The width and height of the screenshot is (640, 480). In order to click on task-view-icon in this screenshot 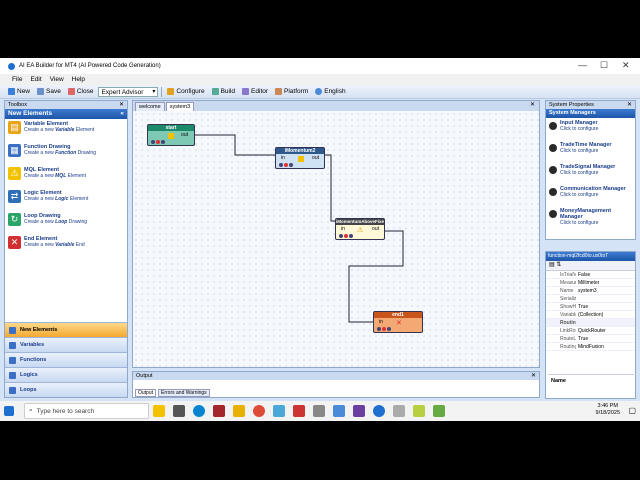, I will do `click(179, 411)`.